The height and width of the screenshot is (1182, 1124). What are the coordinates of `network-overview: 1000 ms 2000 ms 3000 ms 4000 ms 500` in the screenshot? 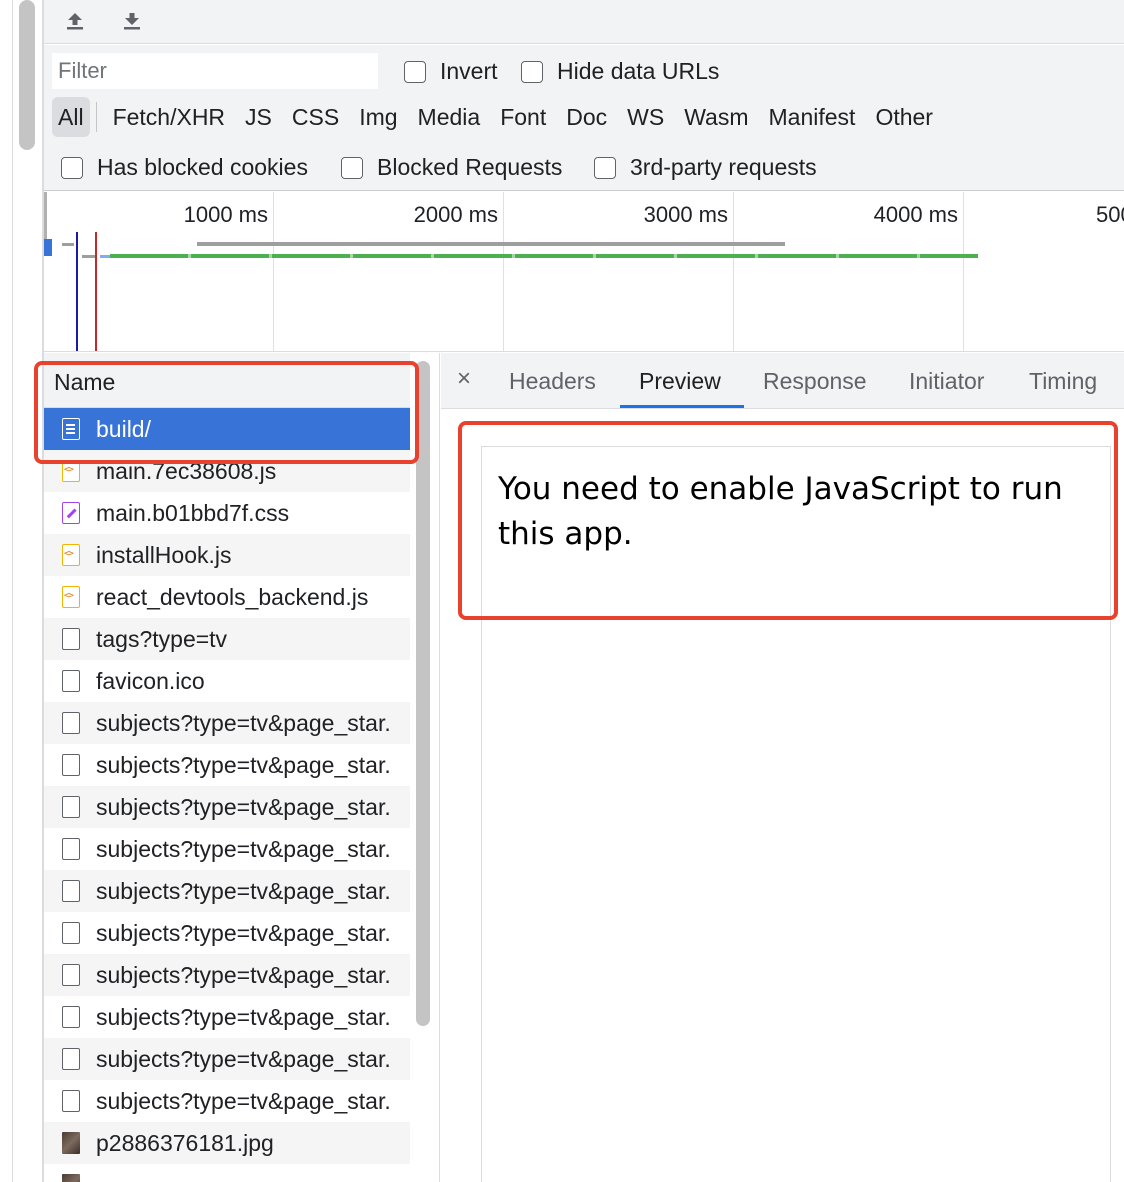 It's located at (584, 272).